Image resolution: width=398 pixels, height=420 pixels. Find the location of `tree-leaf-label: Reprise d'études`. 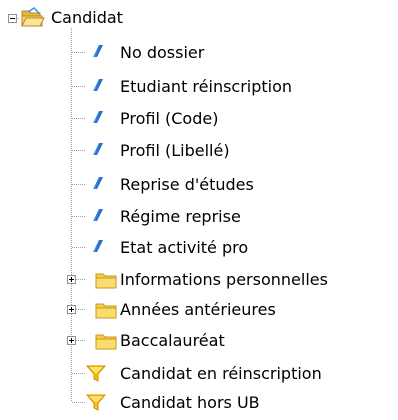

tree-leaf-label: Reprise d'études is located at coordinates (187, 184).